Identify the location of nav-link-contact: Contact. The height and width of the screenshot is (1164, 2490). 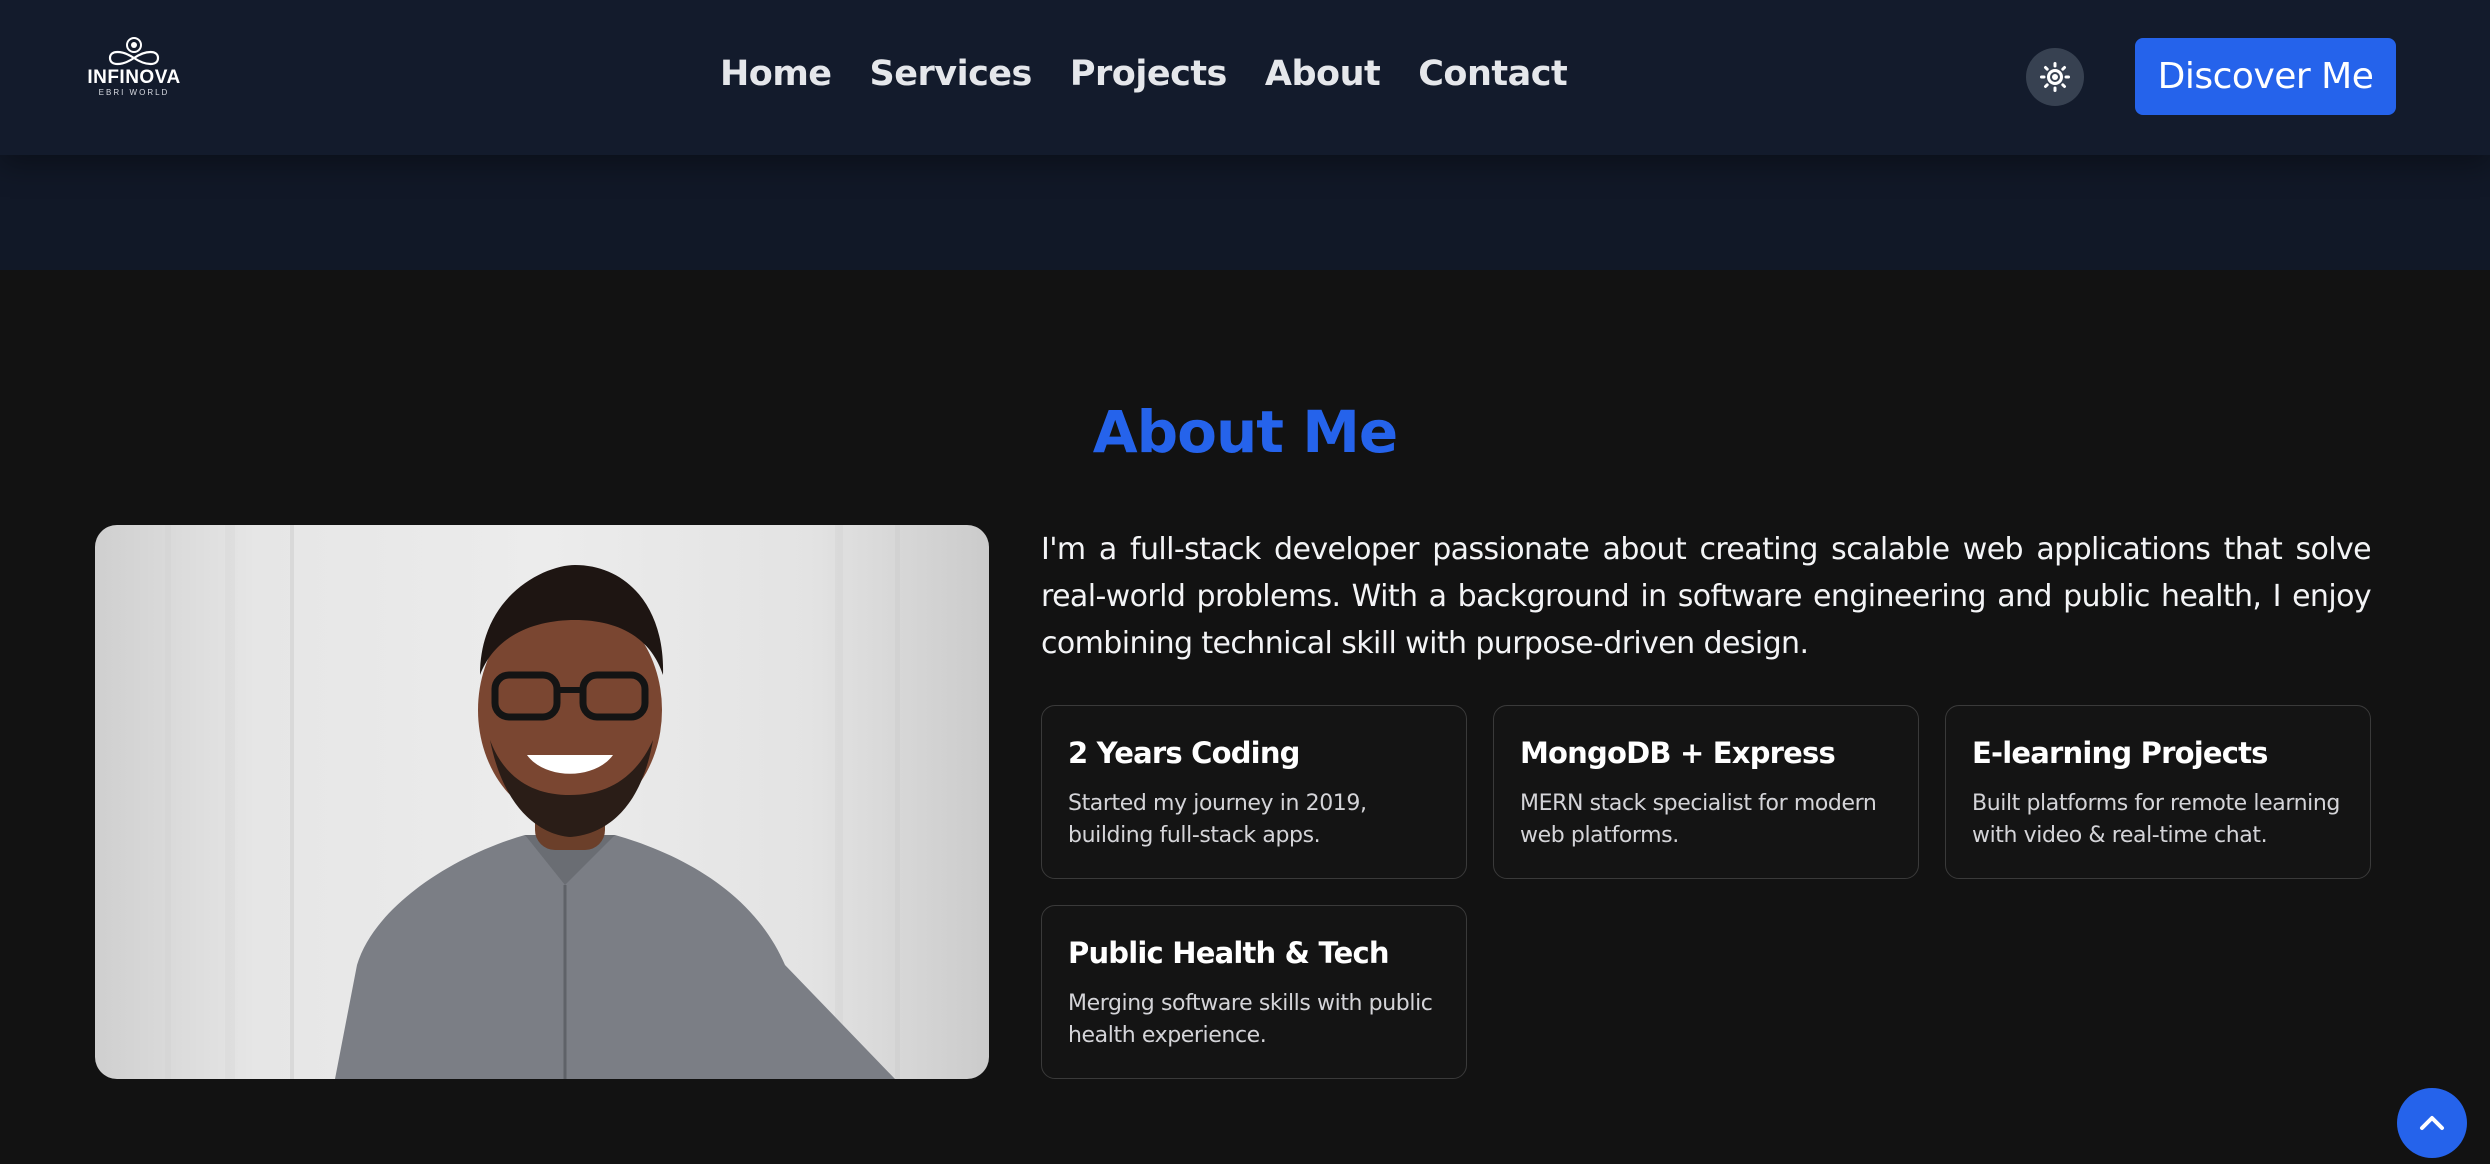
(1492, 74).